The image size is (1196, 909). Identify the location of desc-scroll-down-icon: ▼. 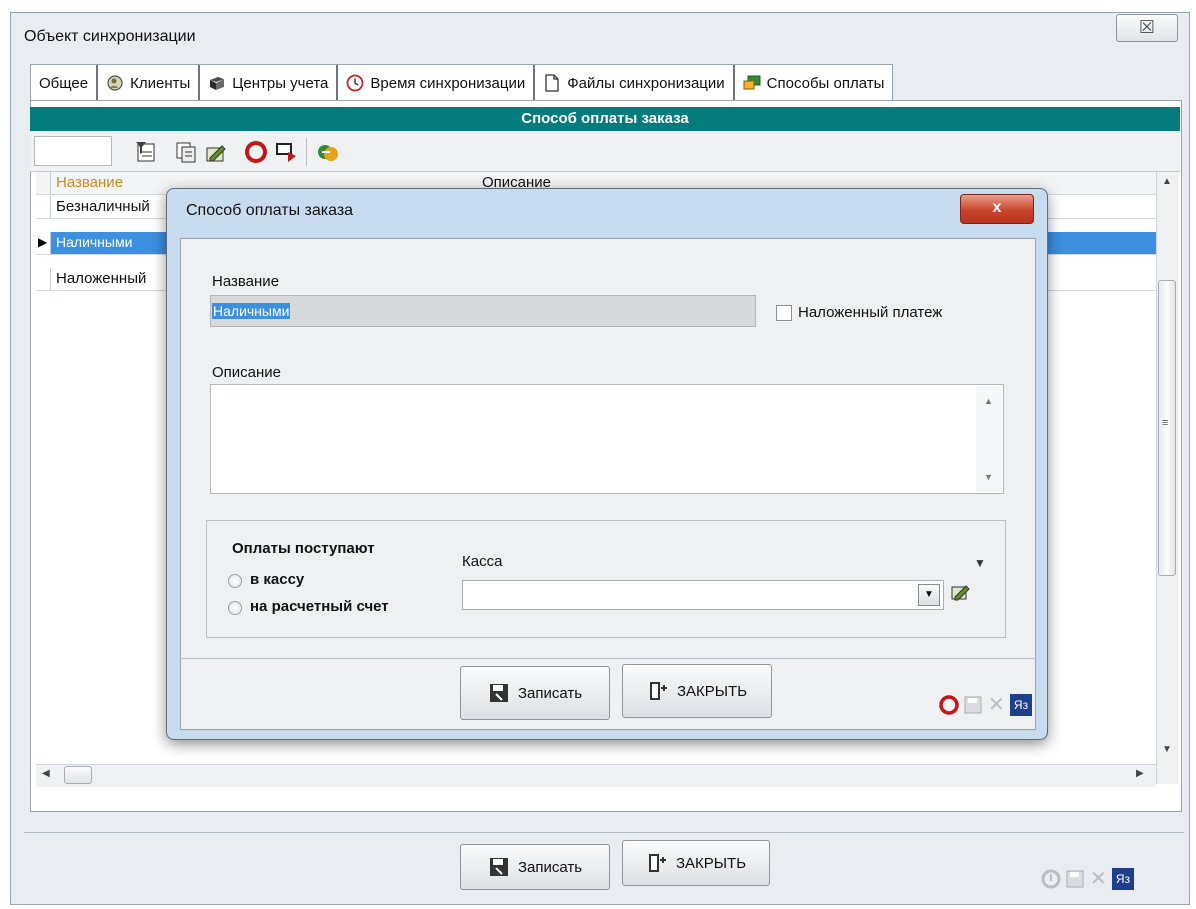
(988, 477).